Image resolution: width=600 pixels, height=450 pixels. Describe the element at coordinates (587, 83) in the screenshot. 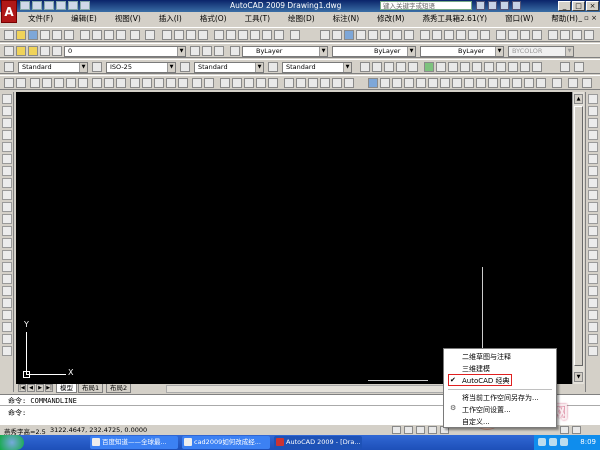

I see `dimension-text-edit-icon` at that location.